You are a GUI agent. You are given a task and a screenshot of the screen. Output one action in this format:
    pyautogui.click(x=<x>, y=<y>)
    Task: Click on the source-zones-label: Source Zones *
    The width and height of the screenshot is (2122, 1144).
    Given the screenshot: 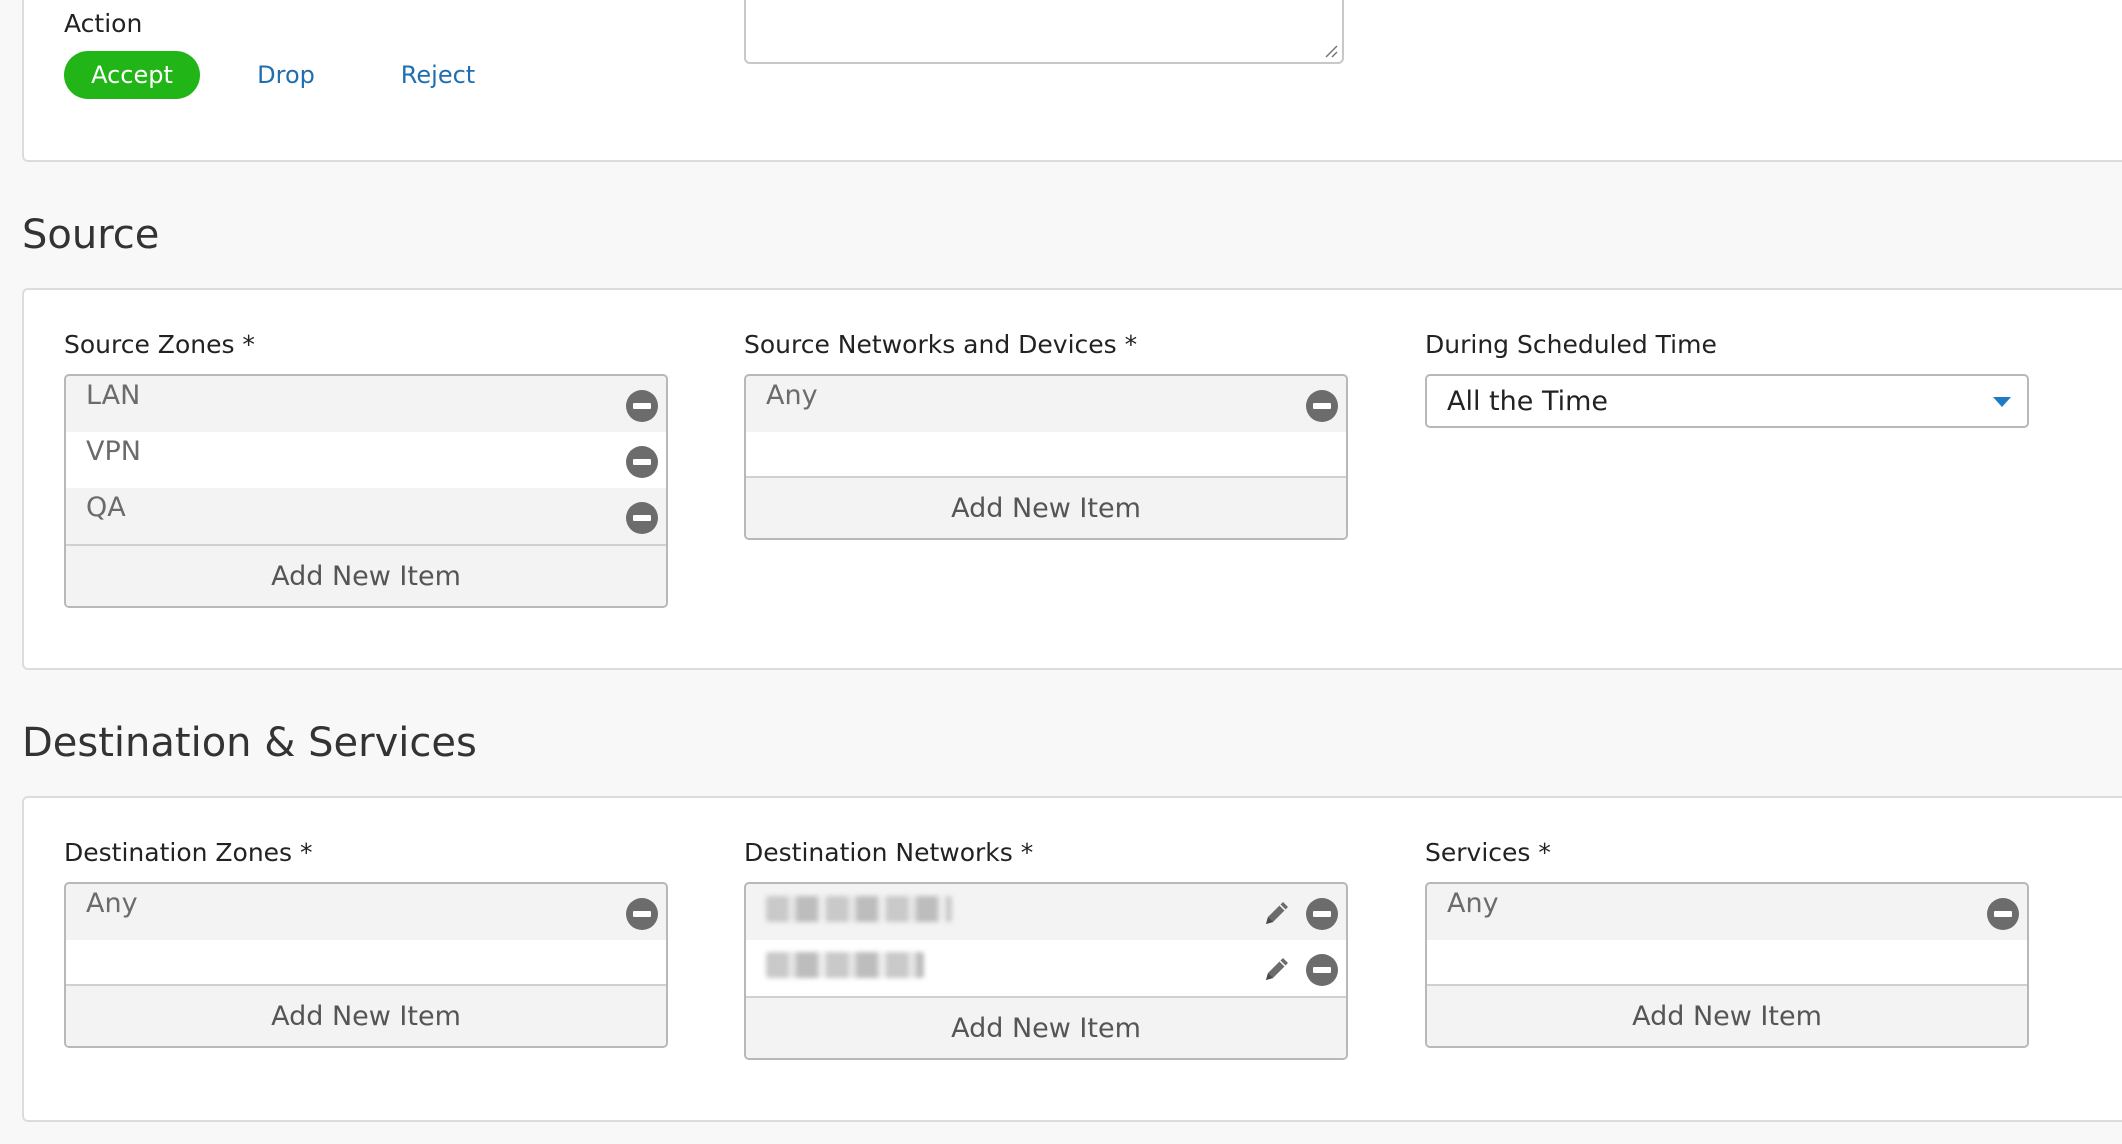 What is the action you would take?
    pyautogui.click(x=159, y=344)
    